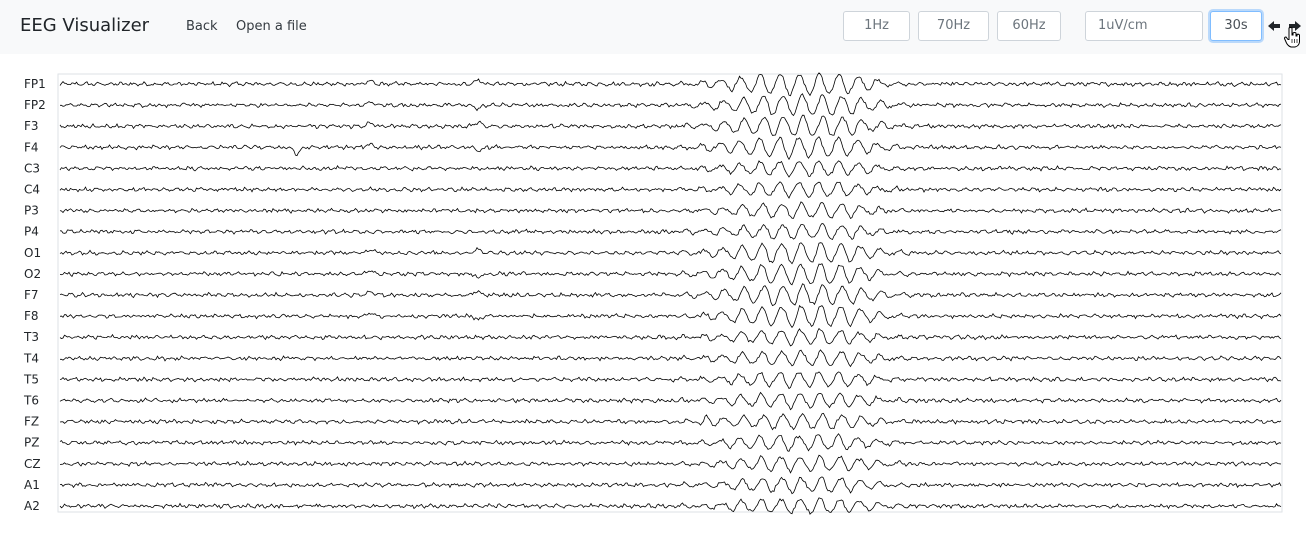  Describe the element at coordinates (1029, 26) in the screenshot. I see `notch-filter-button: 60Hz` at that location.